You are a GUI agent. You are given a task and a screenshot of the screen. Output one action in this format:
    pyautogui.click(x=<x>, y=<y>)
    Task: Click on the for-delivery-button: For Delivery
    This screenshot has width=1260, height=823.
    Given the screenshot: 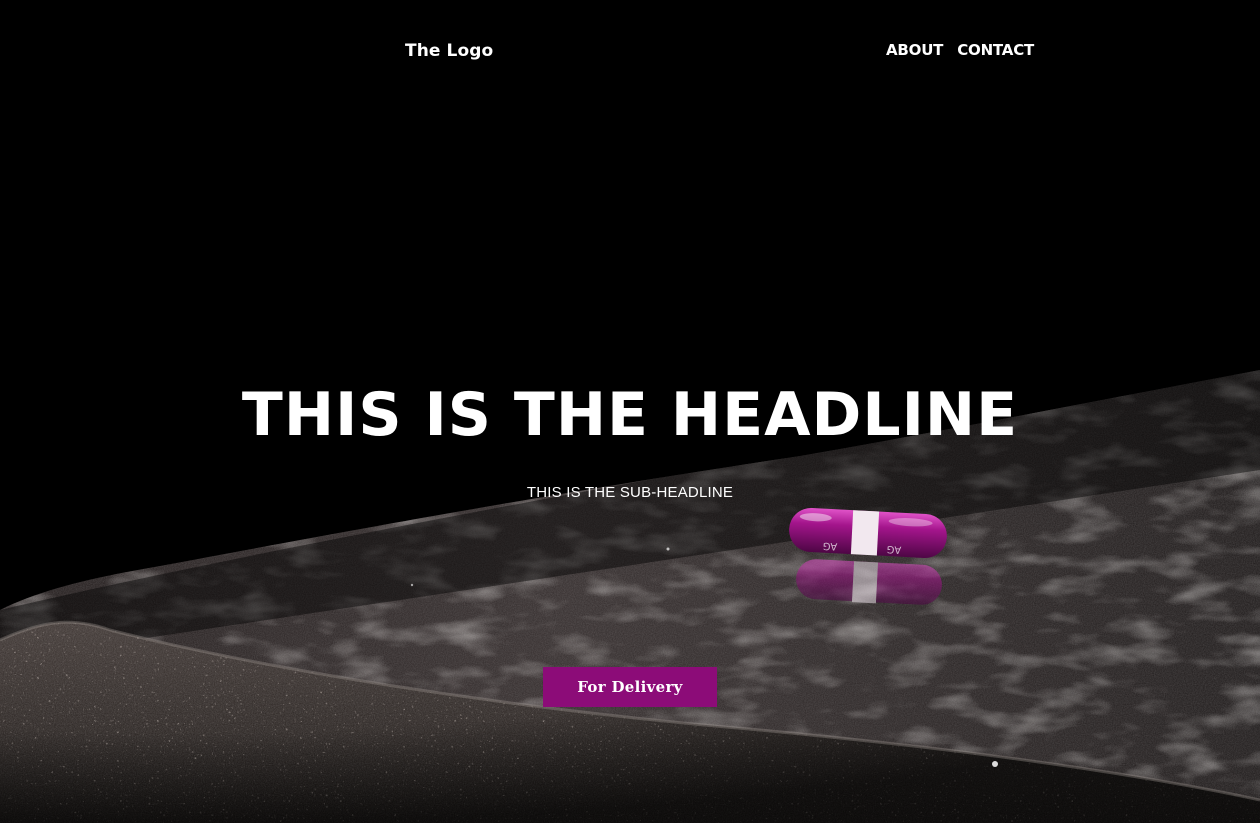 What is the action you would take?
    pyautogui.click(x=630, y=687)
    